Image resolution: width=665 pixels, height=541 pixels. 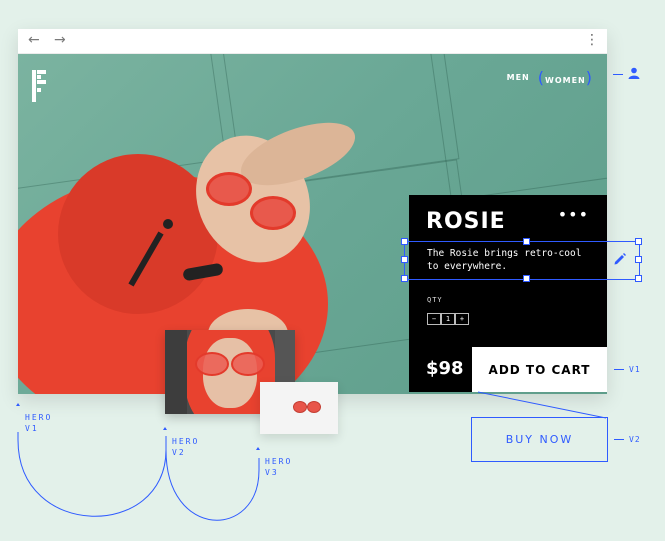 What do you see at coordinates (620, 259) in the screenshot?
I see `pencil-icon` at bounding box center [620, 259].